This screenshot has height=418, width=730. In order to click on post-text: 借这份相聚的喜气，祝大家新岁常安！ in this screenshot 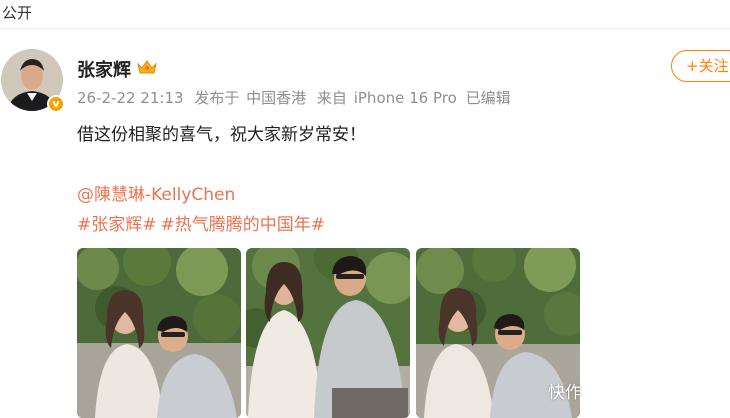, I will do `click(221, 135)`.